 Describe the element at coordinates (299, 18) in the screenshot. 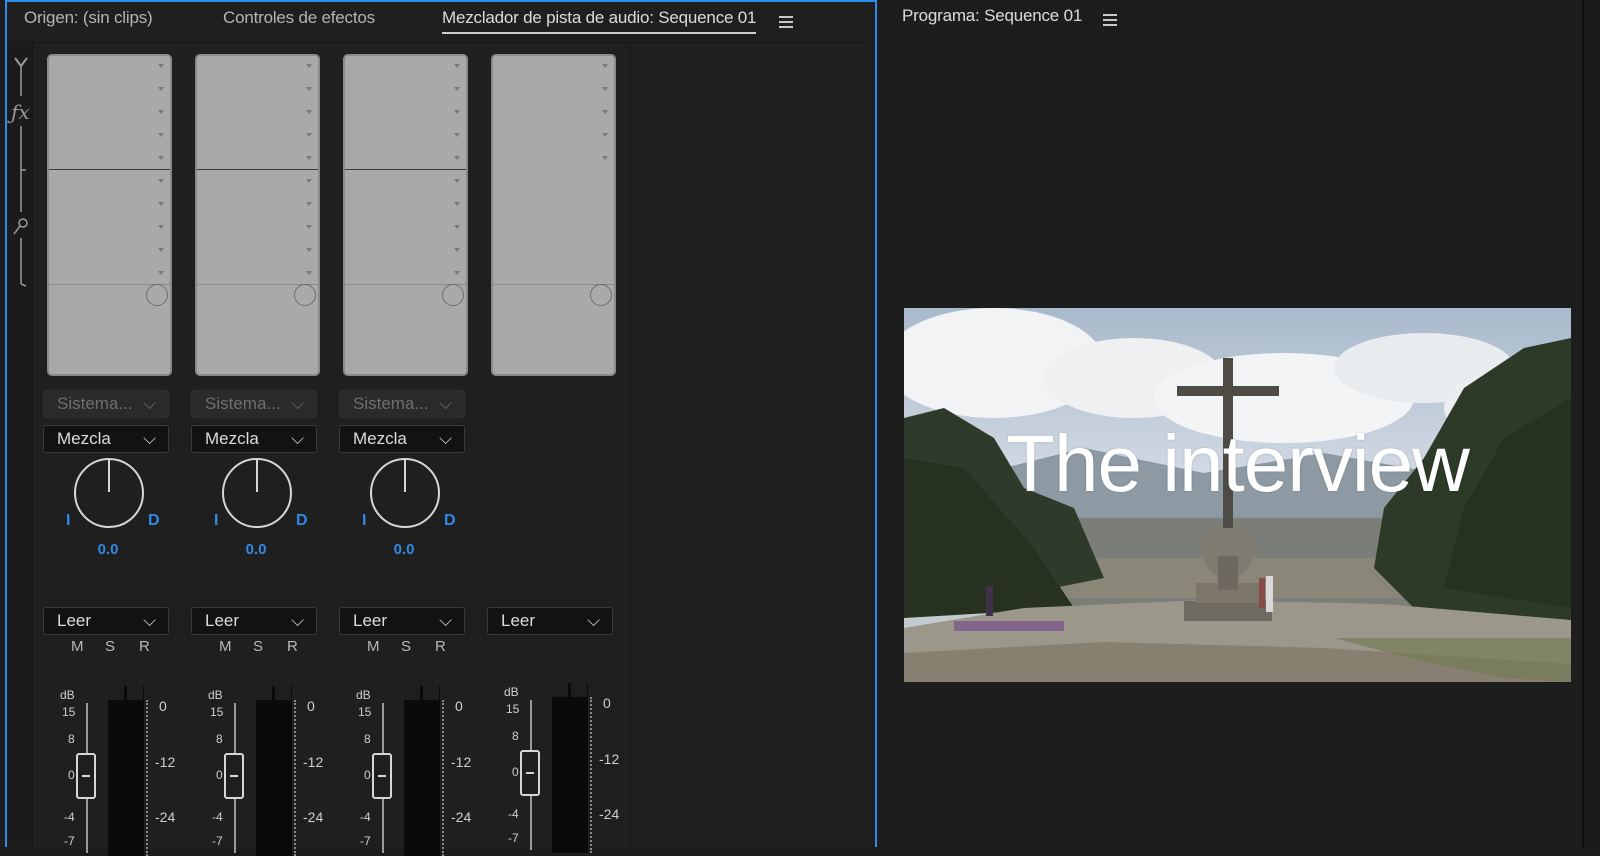

I see `tab-effect-controls: Controles de efectos` at that location.